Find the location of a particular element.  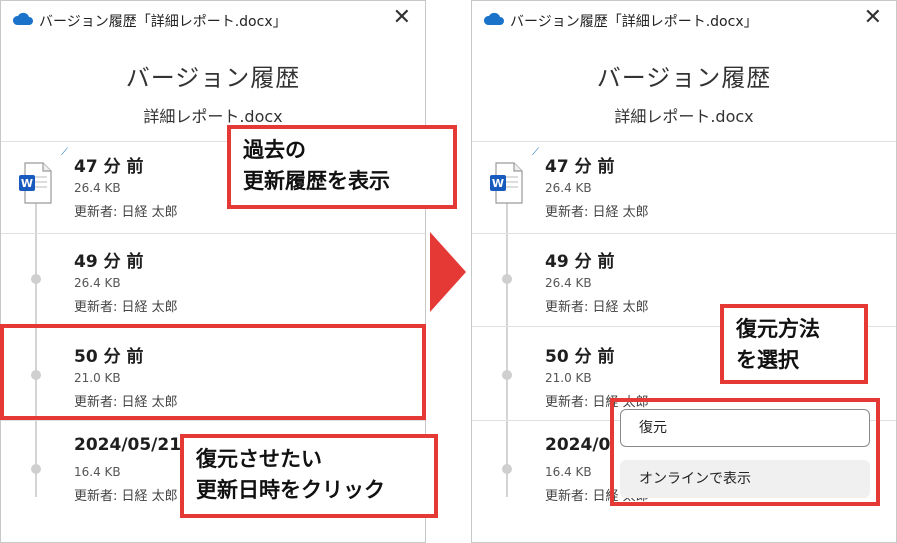

version-size: 21.0 KB is located at coordinates (568, 378).